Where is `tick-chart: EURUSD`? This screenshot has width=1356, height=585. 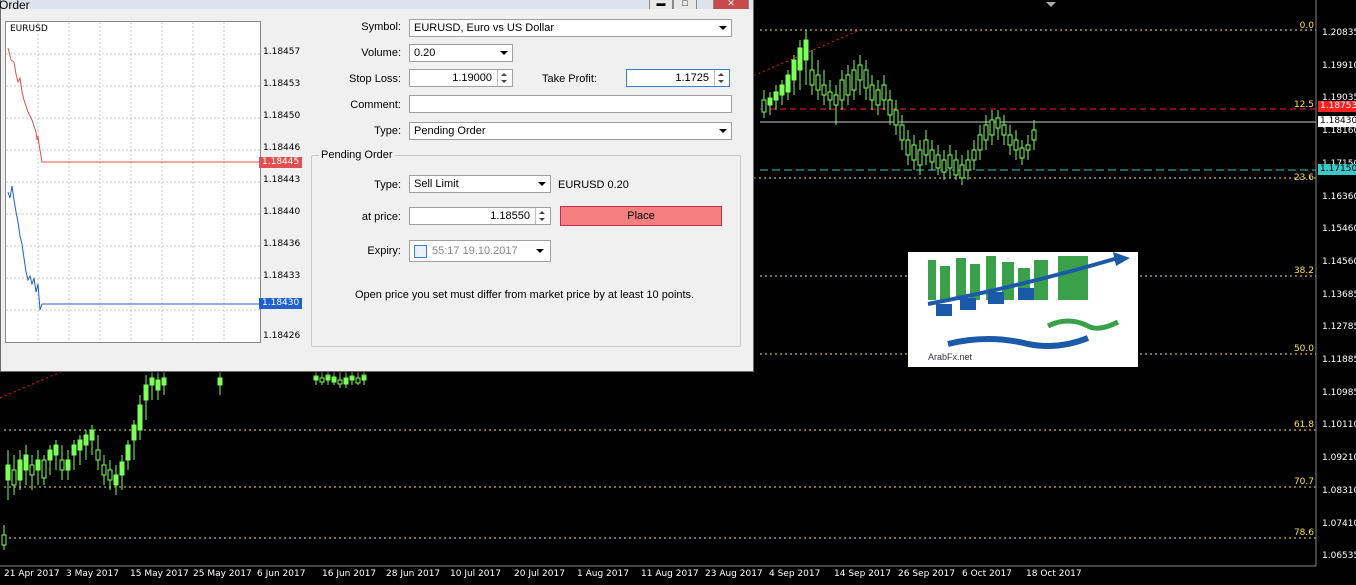 tick-chart: EURUSD is located at coordinates (133, 182).